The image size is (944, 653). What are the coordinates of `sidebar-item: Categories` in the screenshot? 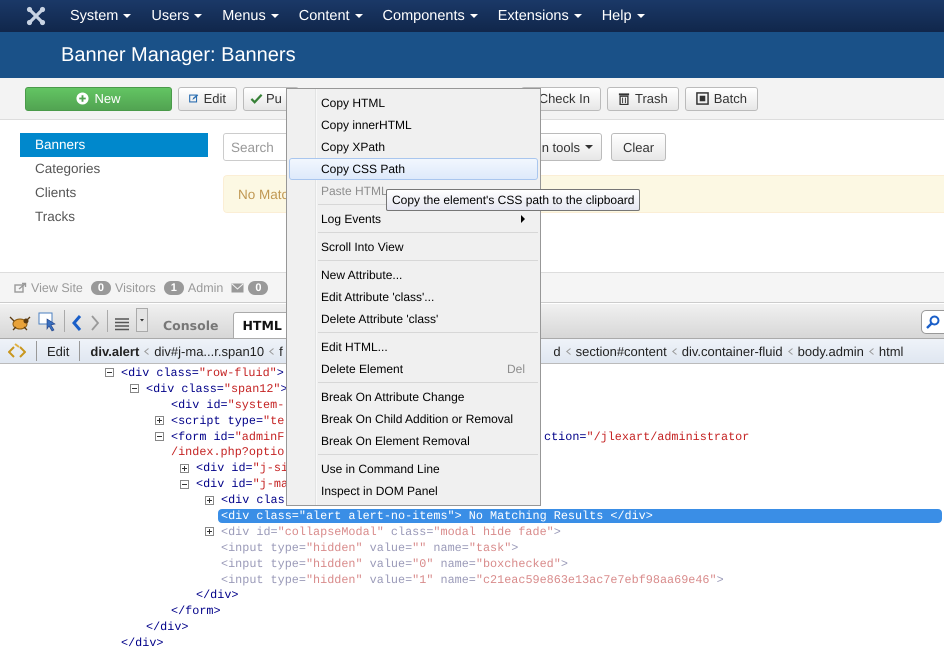 It's located at (114, 169).